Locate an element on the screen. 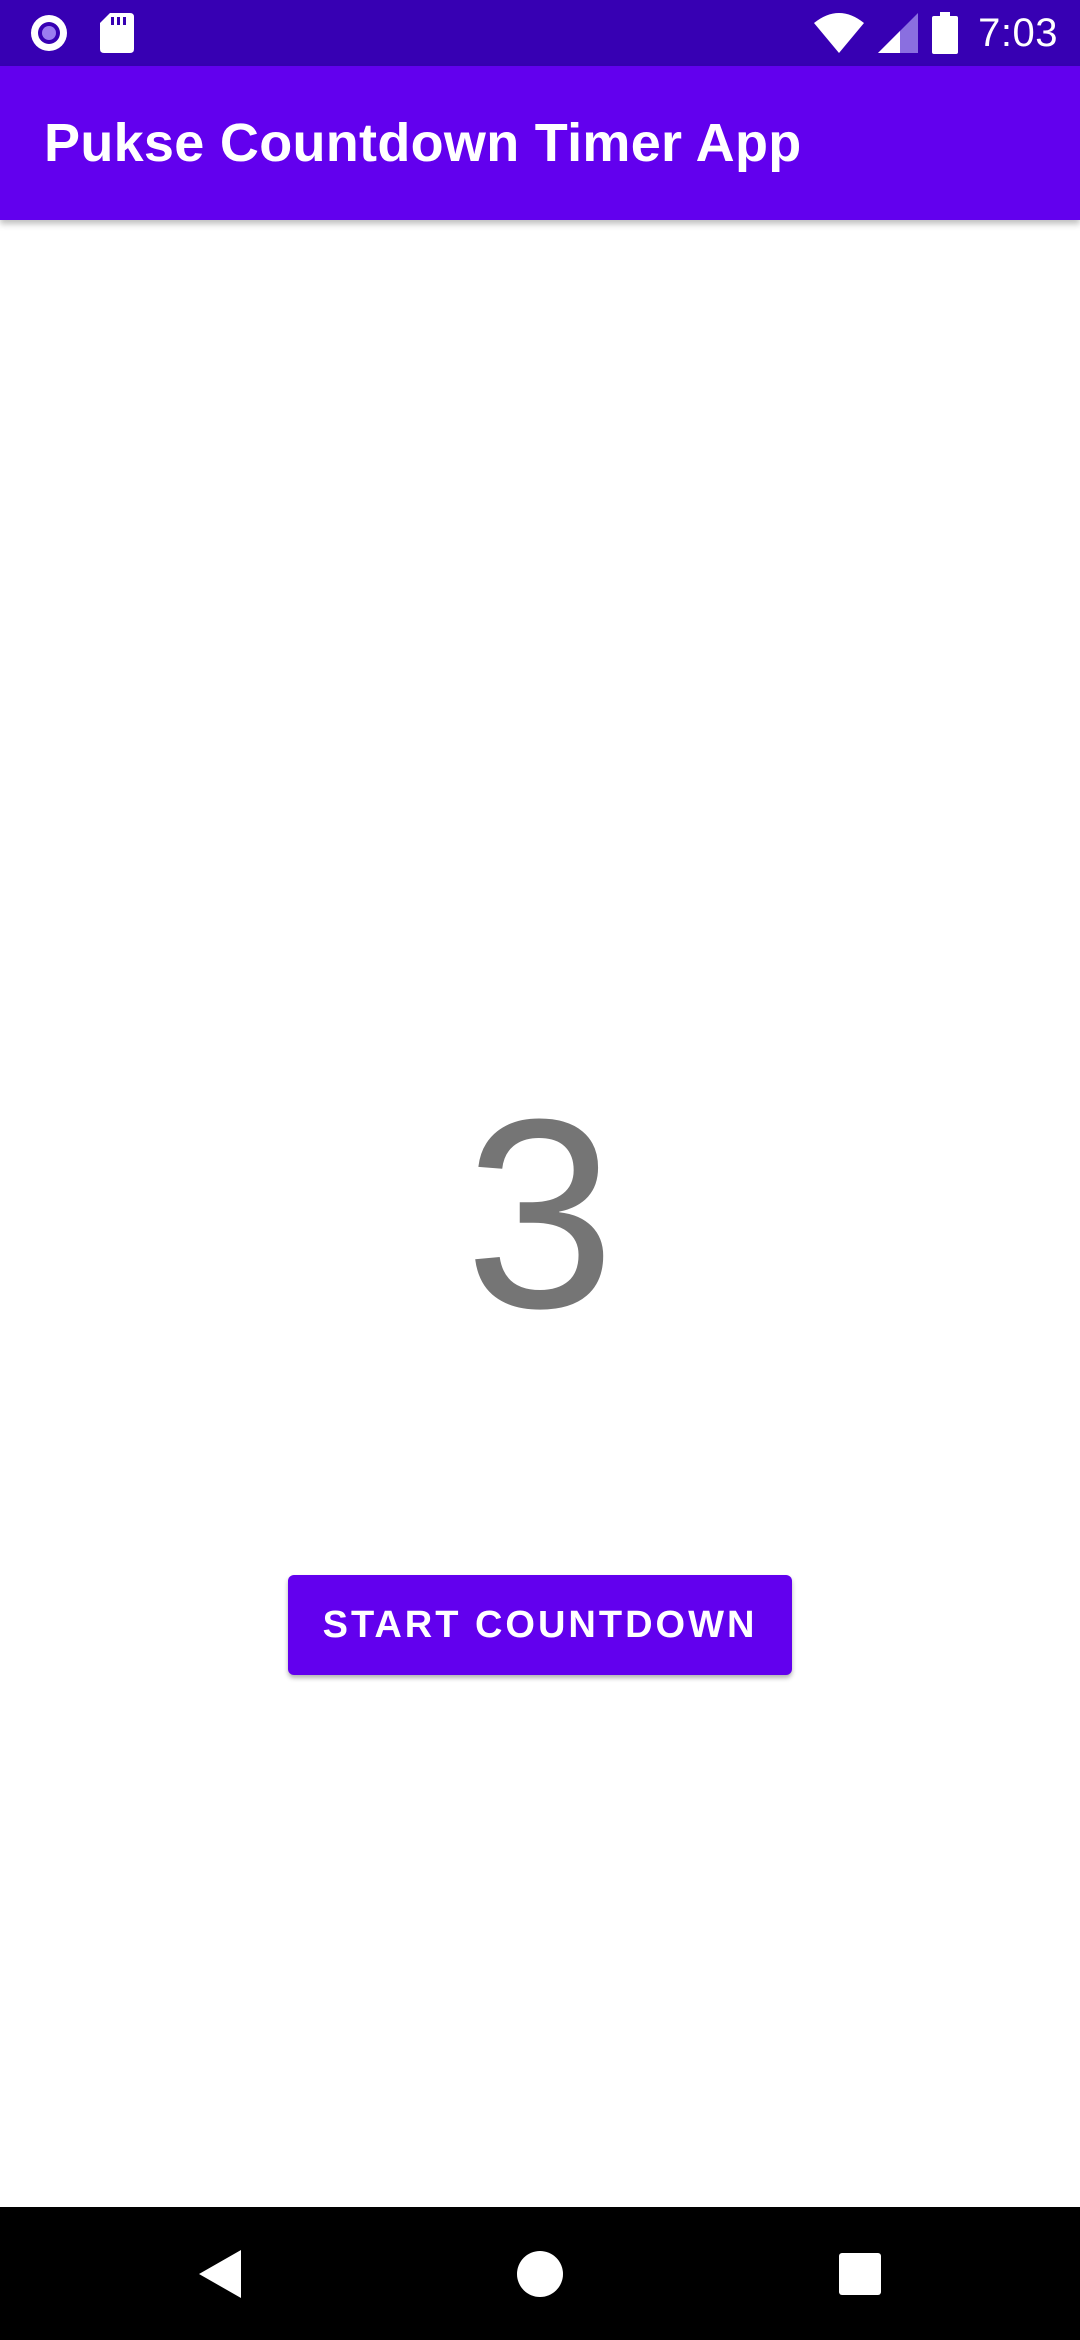  nav-home-button is located at coordinates (540, 2273).